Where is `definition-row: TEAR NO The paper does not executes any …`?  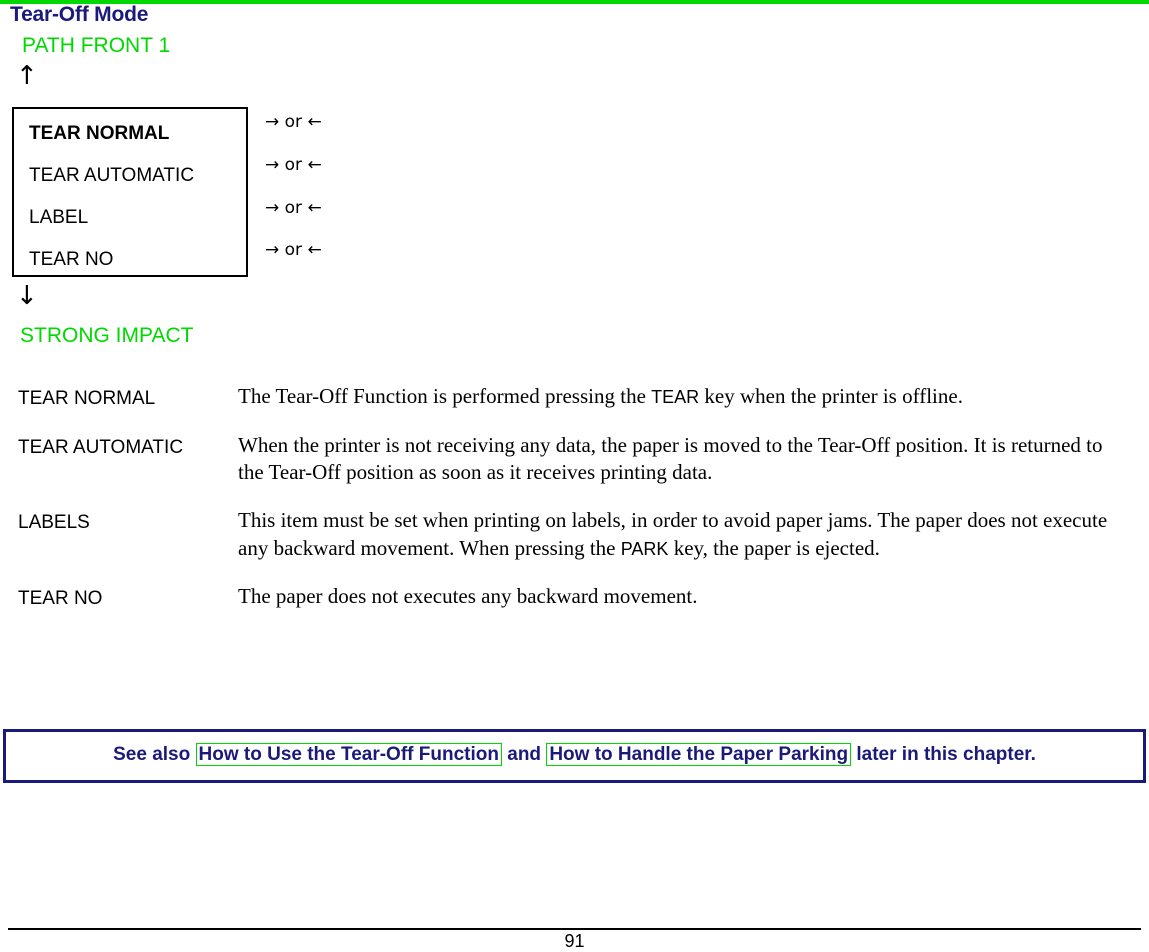
definition-row: TEAR NO The paper does not executes any … is located at coordinates (574, 597).